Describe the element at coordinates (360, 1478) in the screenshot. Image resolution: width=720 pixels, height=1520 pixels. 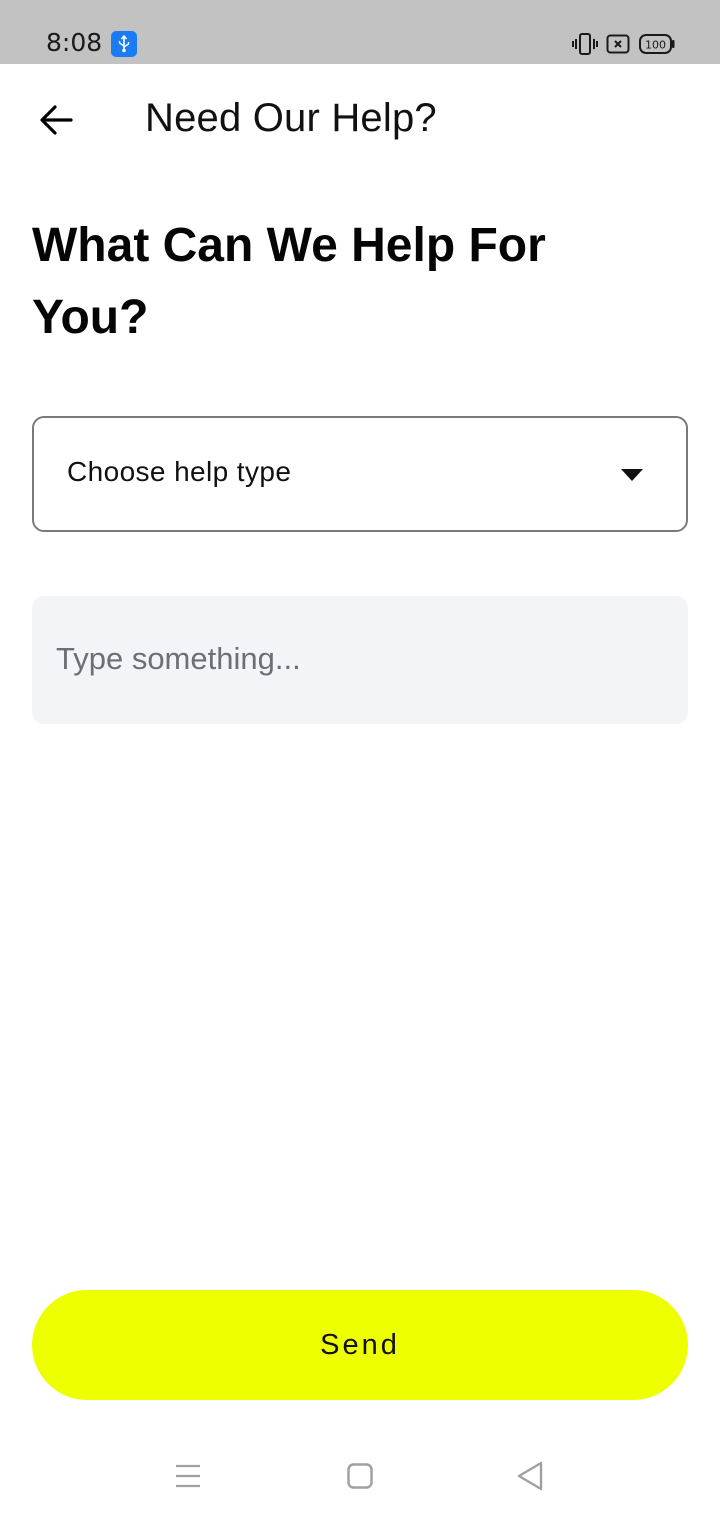
I see `home-icon` at that location.